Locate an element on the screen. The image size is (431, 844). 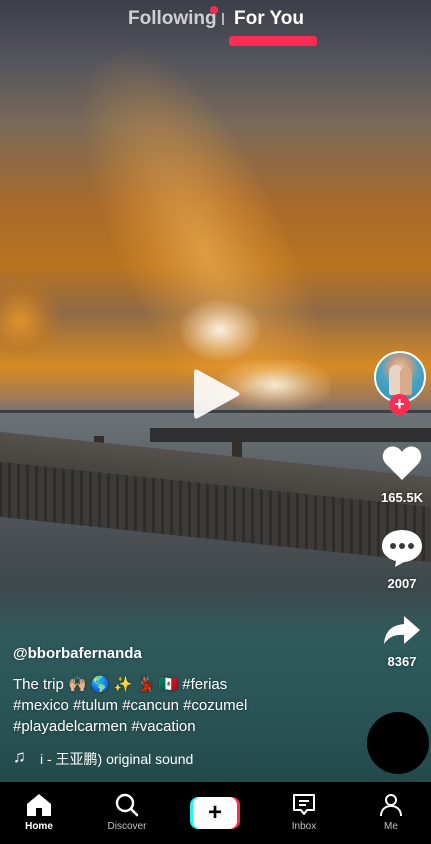
like-button: 165.5K is located at coordinates (402, 474).